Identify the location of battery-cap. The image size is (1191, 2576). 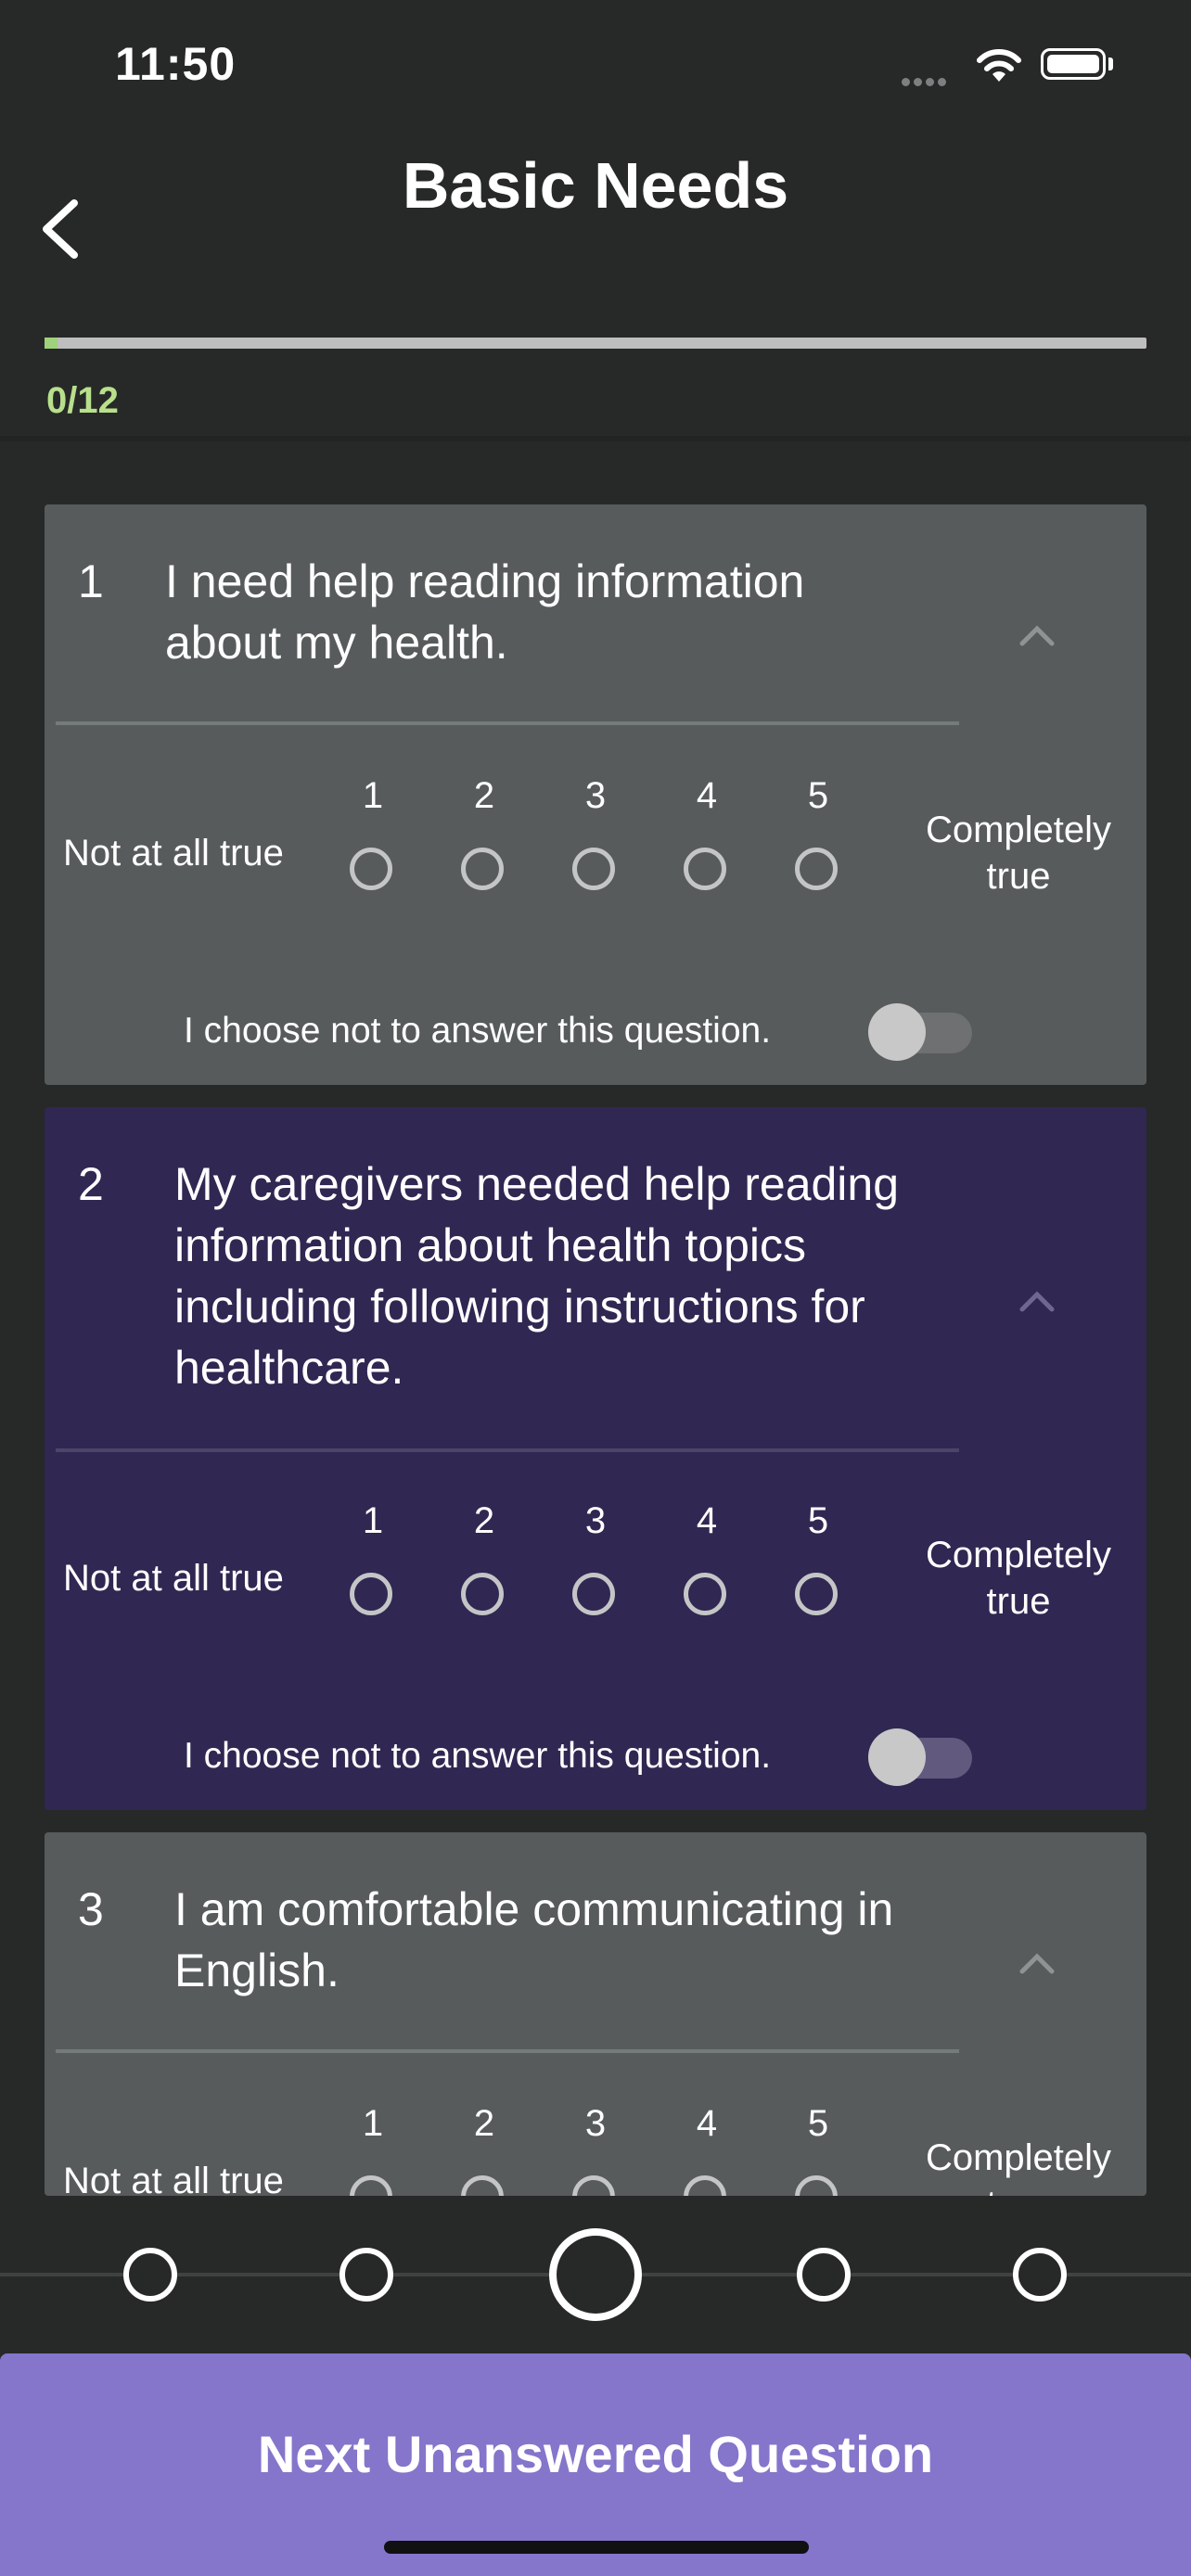
(1110, 64).